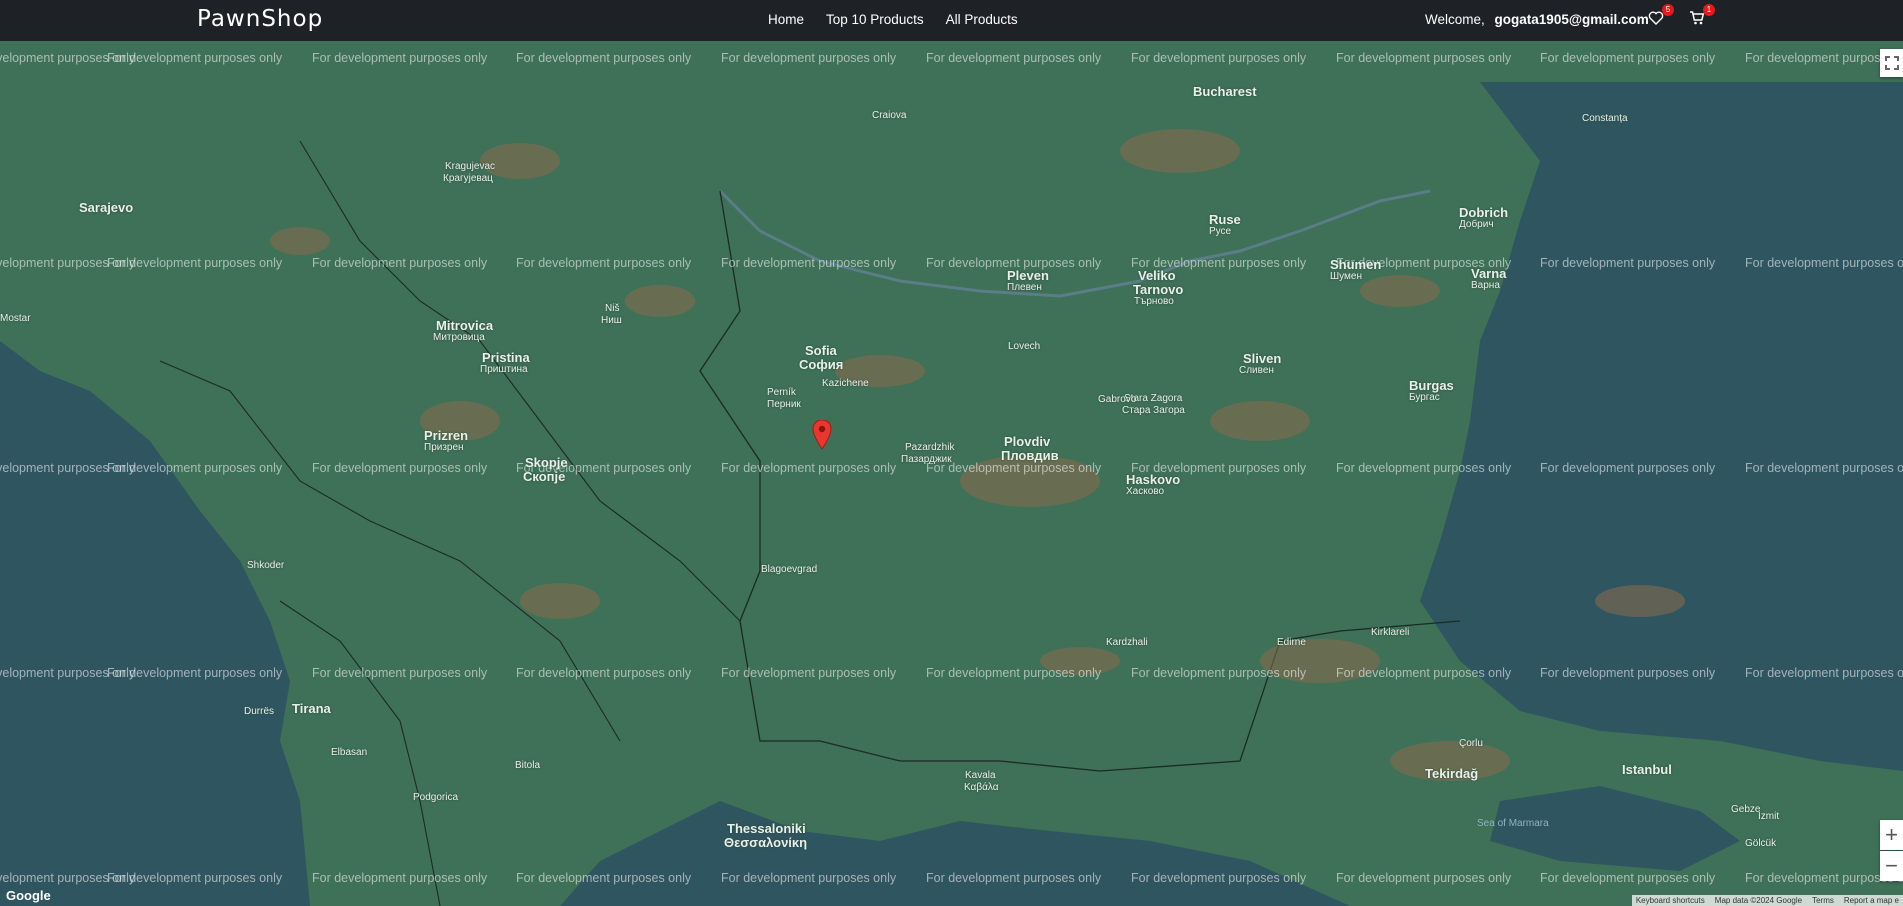 The width and height of the screenshot is (1903, 906). Describe the element at coordinates (444, 447) in the screenshot. I see `place-label: Призрен` at that location.